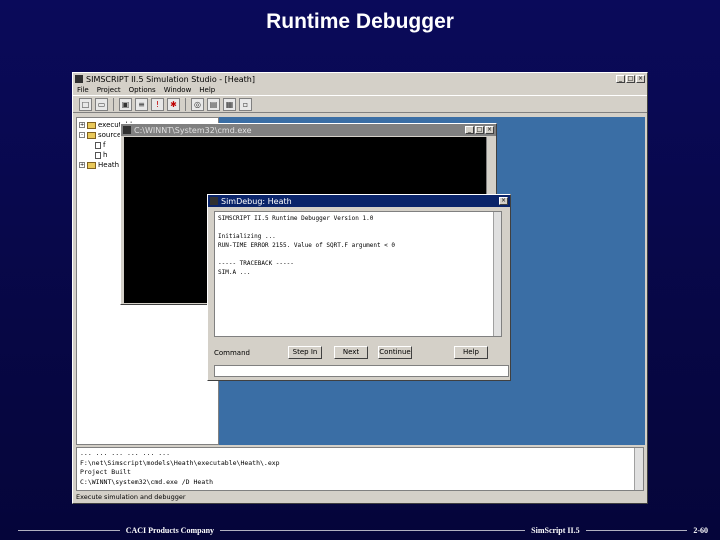  Describe the element at coordinates (147, 481) in the screenshot. I see `output-line: C:\WINNT\system32\cmd.exe /D Heath` at that location.